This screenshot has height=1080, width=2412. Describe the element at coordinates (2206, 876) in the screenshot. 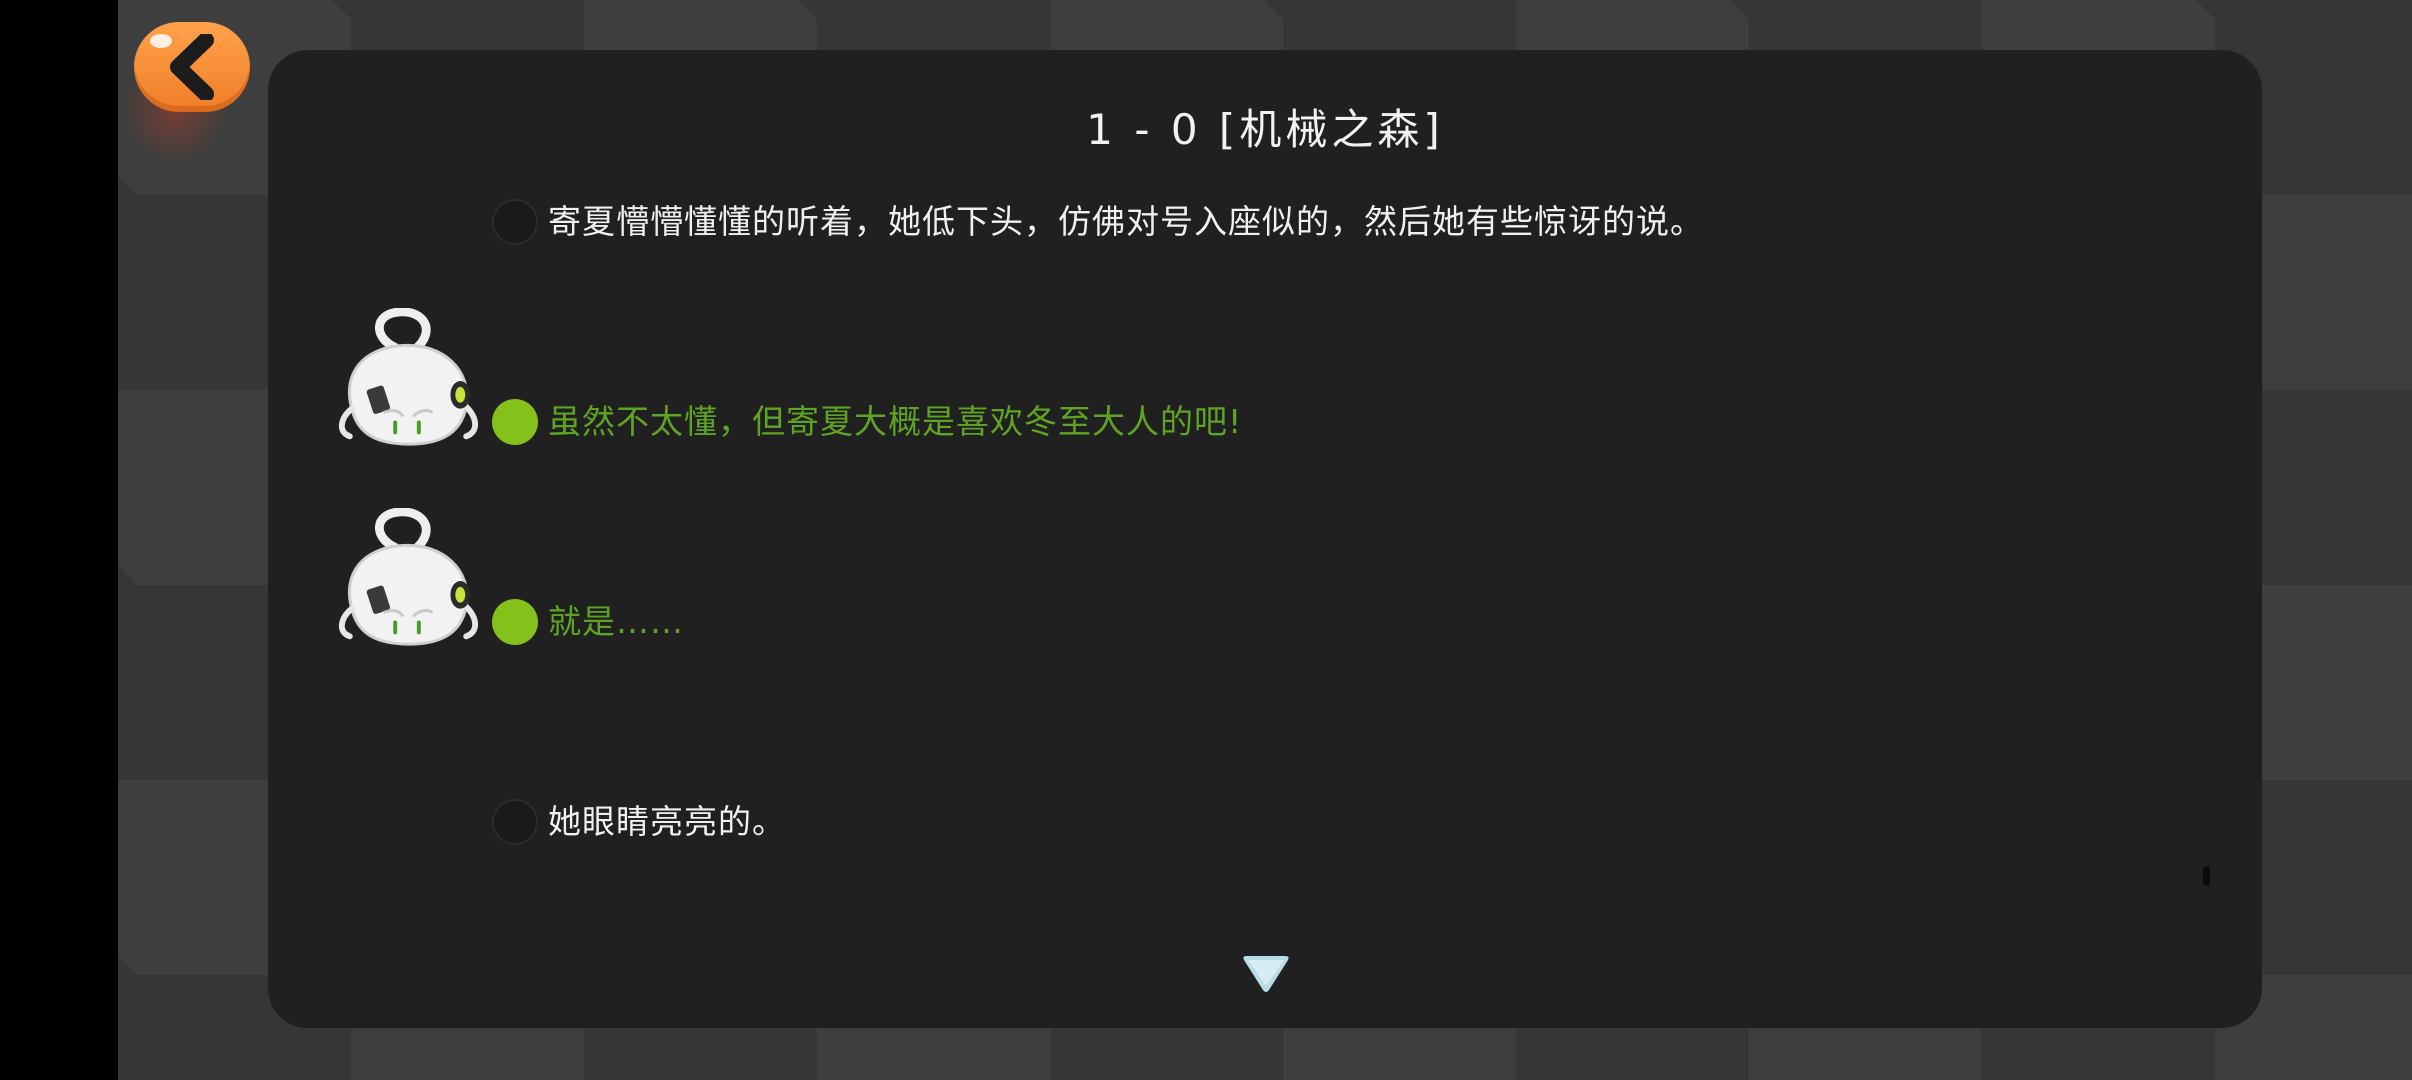

I see `scrollbar-thumb` at that location.